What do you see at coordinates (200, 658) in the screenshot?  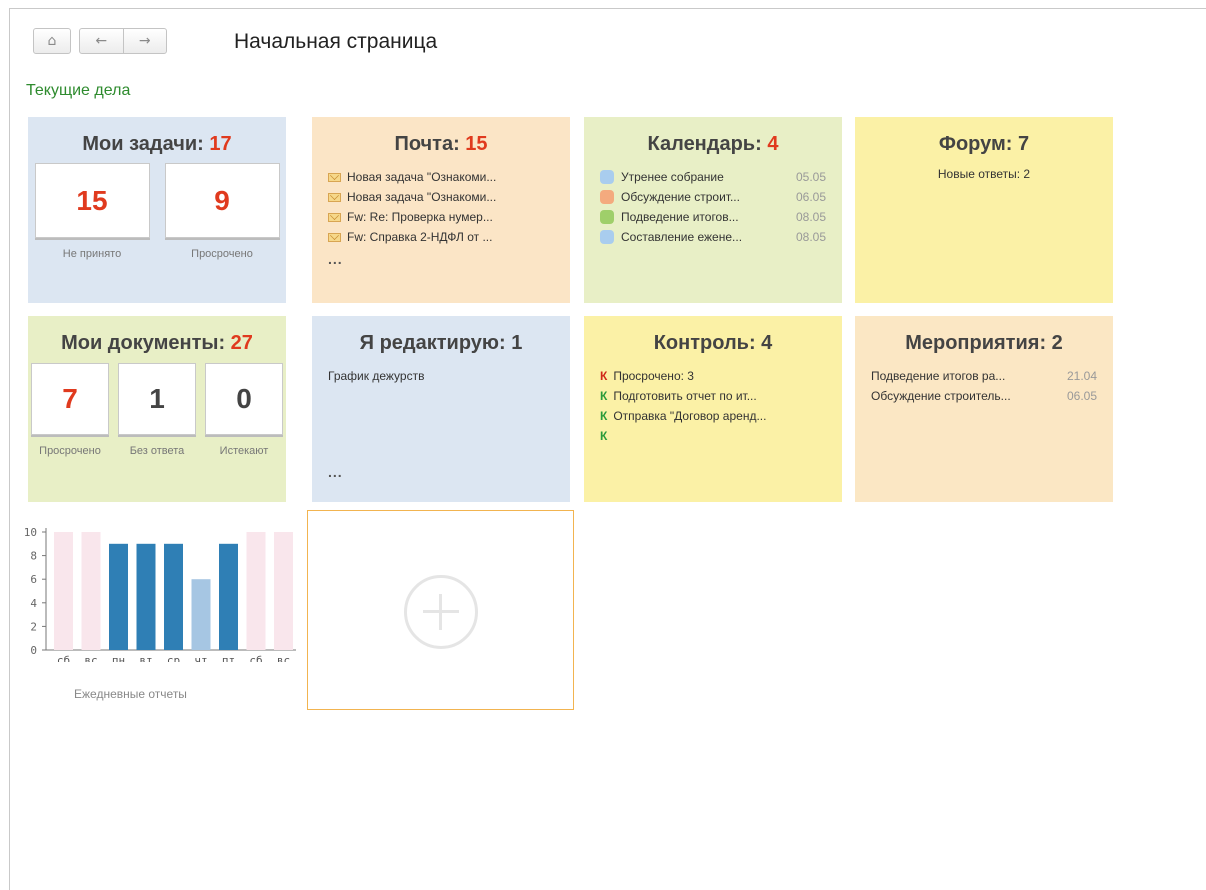 I see `x-tick-label: чт` at bounding box center [200, 658].